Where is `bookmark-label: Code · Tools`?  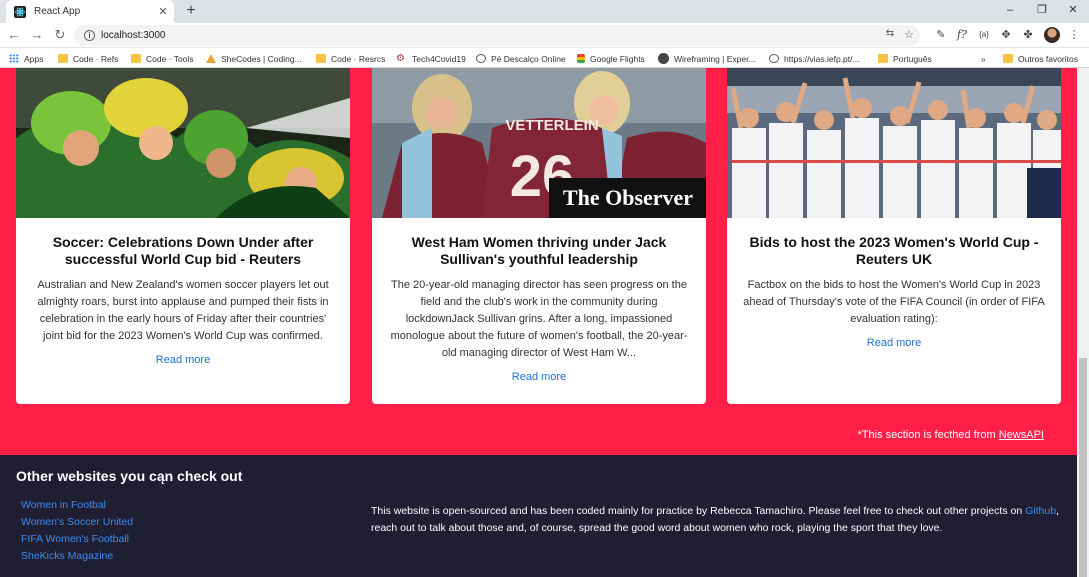
bookmark-label: Code · Tools is located at coordinates (170, 58).